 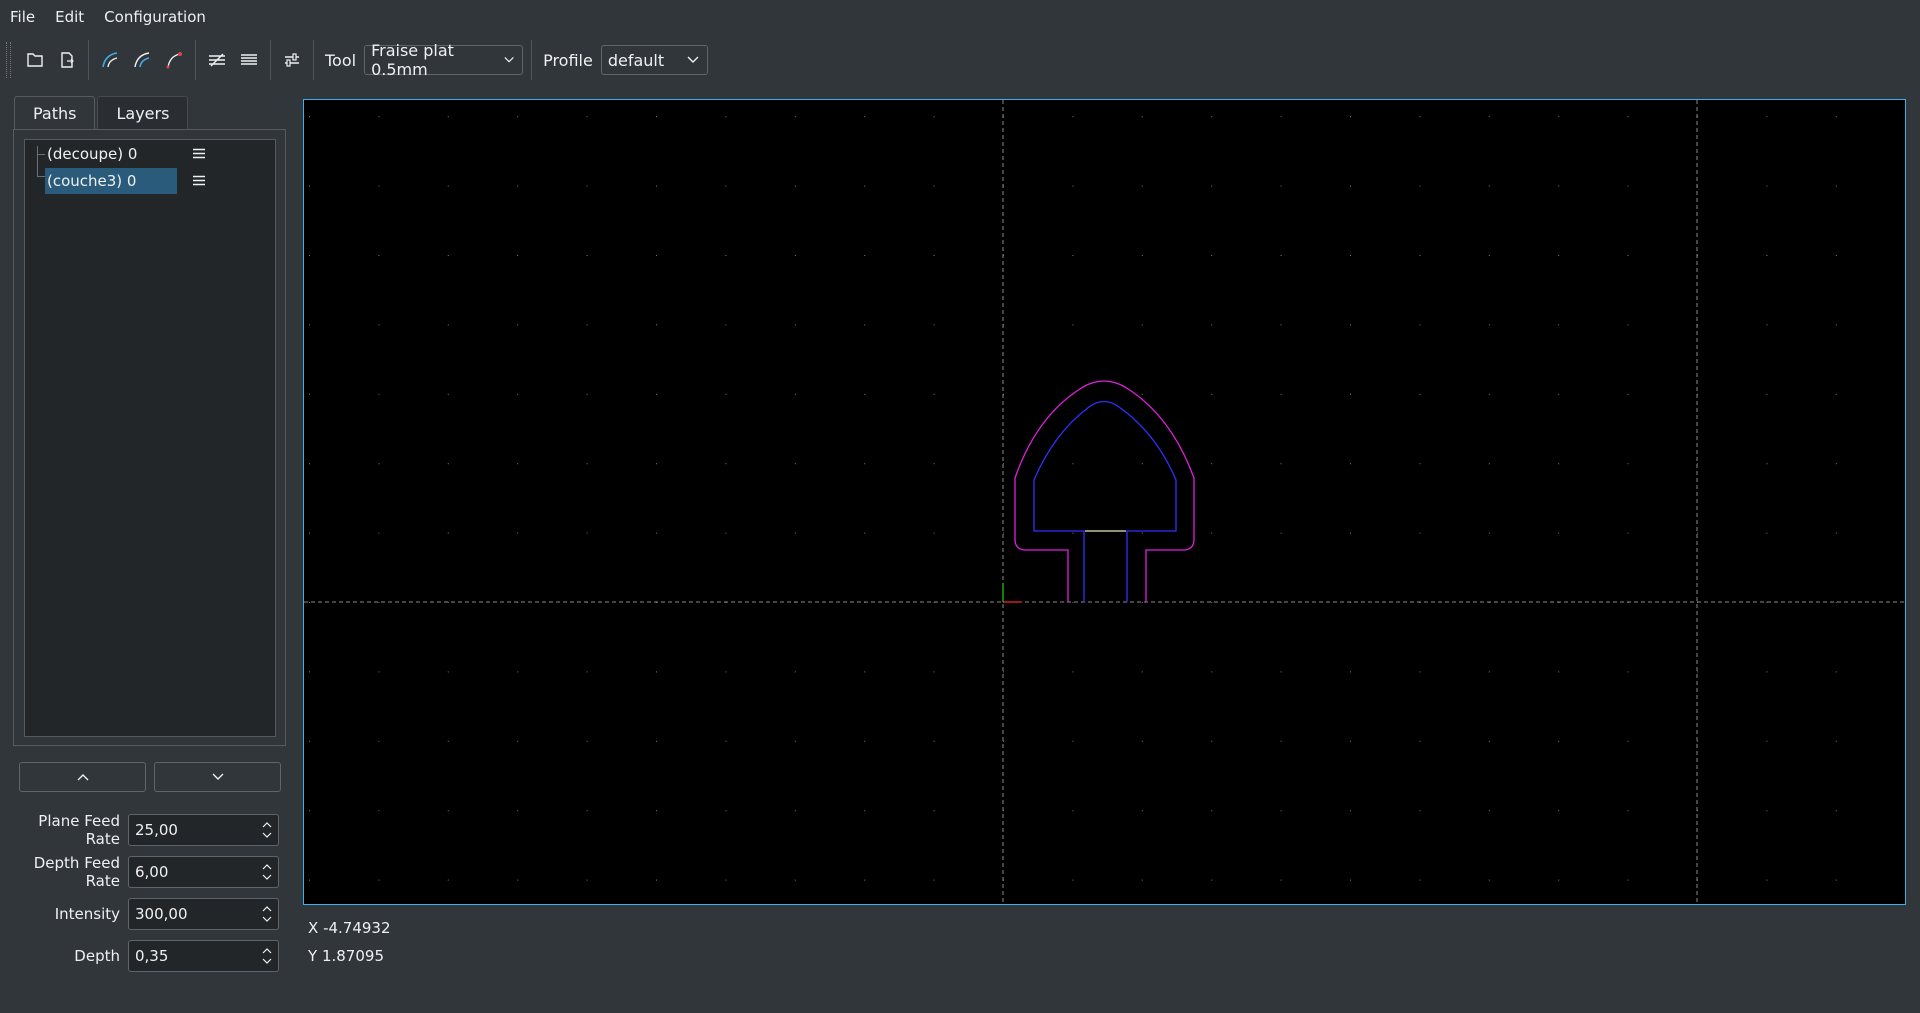 I want to click on plane-feed-rate-spinbox: 25,00, so click(x=203, y=830).